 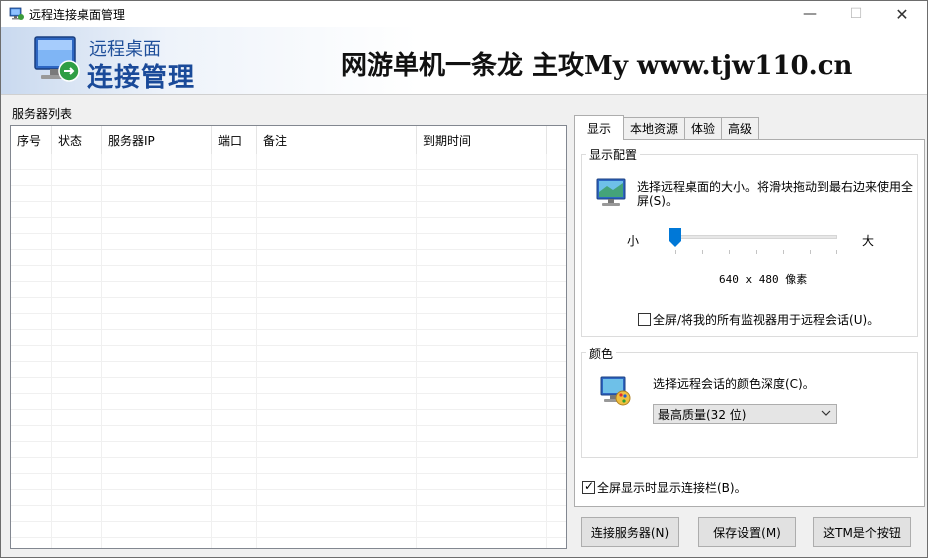 What do you see at coordinates (234, 140) in the screenshot?
I see `column-header-port: 端口` at bounding box center [234, 140].